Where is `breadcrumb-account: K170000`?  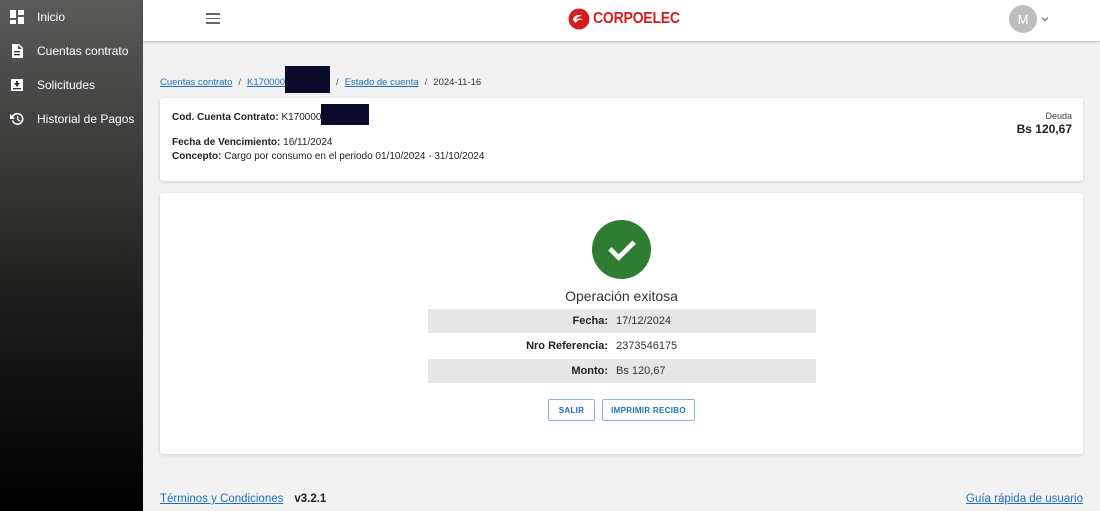
breadcrumb-account: K170000 is located at coordinates (266, 82).